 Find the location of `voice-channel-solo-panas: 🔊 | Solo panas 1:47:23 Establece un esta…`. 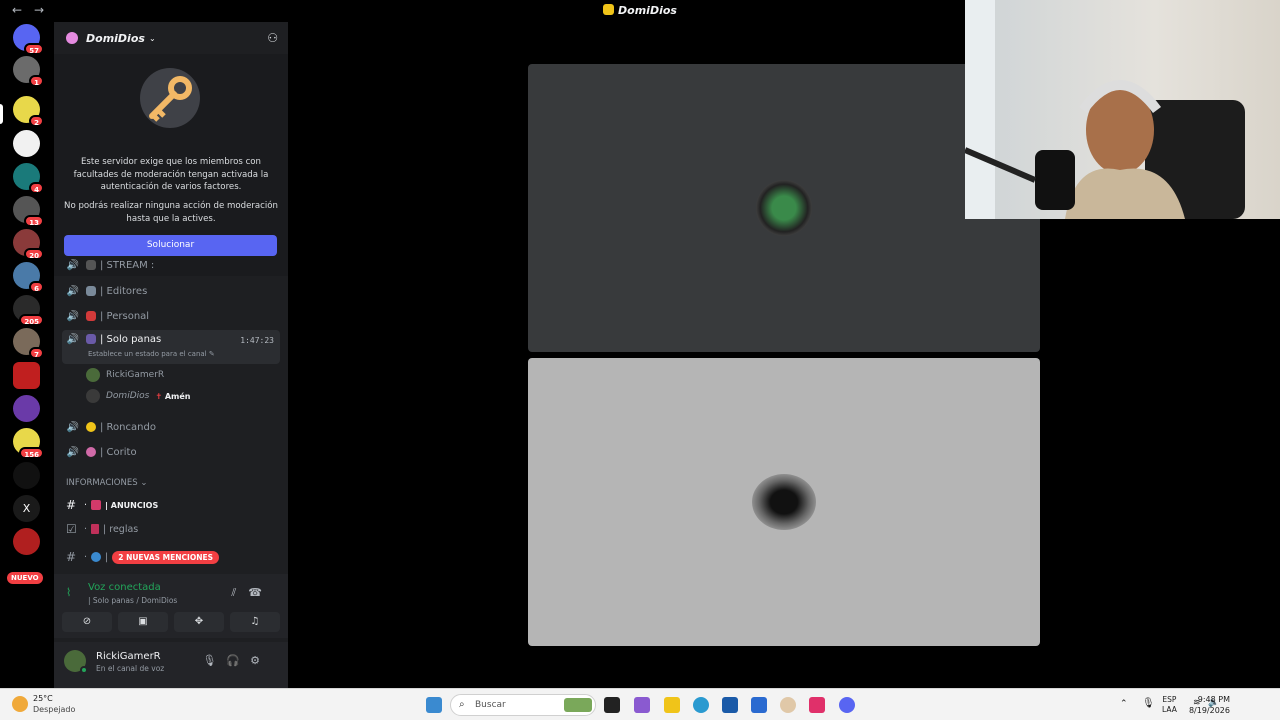

voice-channel-solo-panas: 🔊 | Solo panas 1:47:23 Establece un esta… is located at coordinates (171, 347).